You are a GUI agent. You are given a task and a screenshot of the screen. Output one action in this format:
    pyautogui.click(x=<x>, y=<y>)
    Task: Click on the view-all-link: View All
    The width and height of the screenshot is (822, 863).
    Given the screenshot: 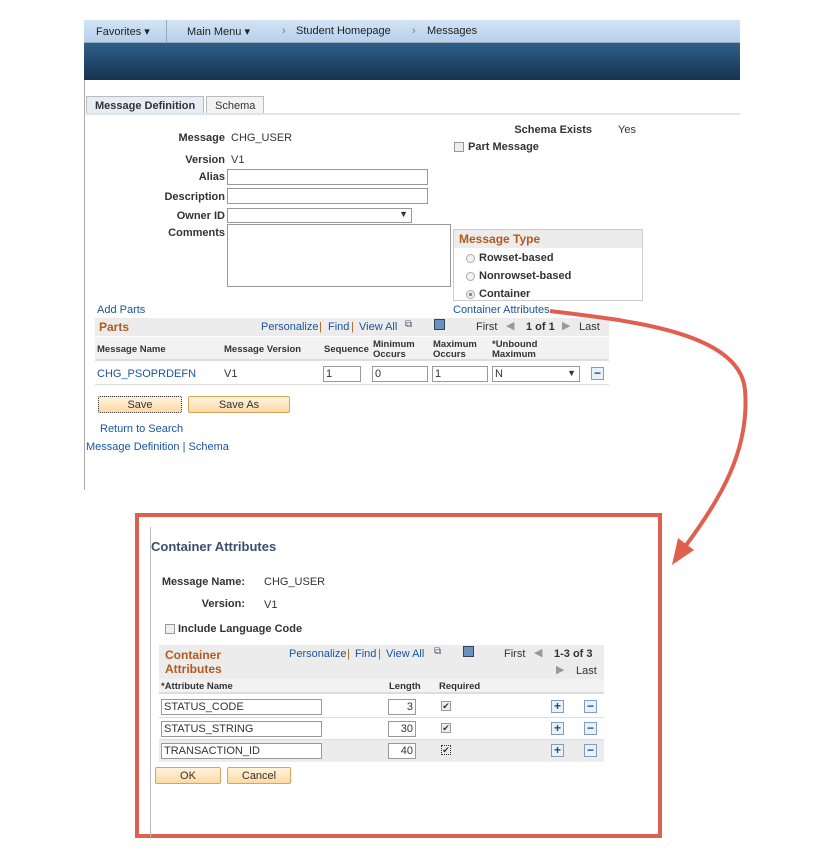 What is the action you would take?
    pyautogui.click(x=405, y=654)
    